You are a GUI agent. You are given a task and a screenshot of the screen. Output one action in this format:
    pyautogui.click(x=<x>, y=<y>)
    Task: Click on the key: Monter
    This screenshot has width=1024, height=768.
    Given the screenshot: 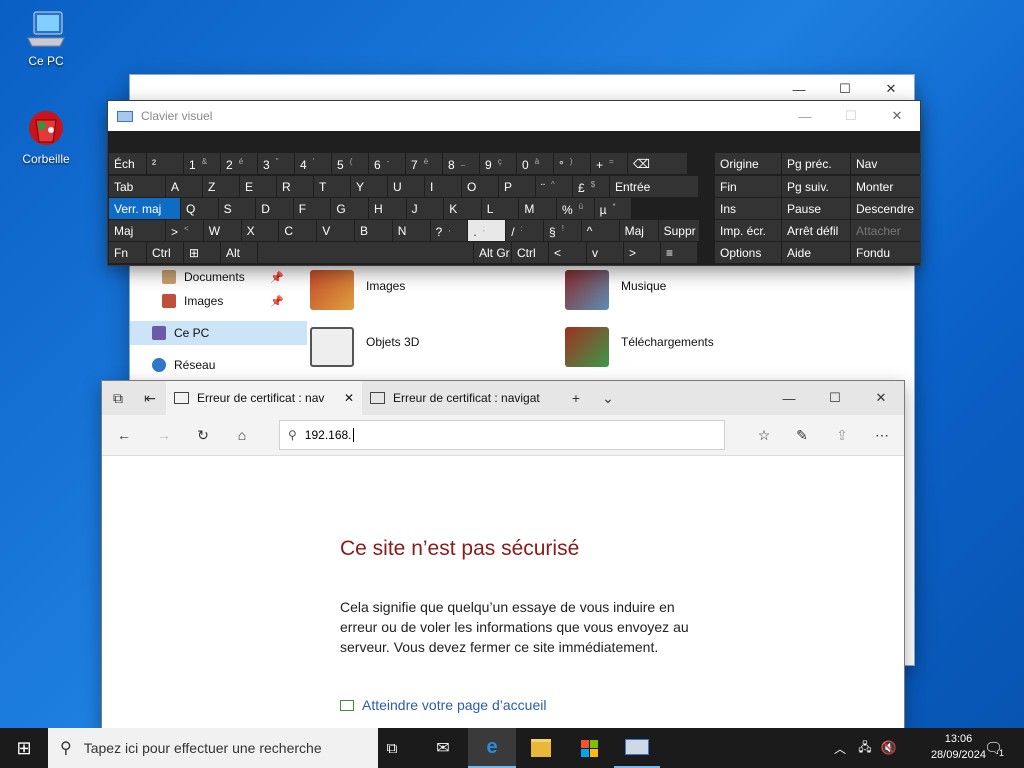 What is the action you would take?
    pyautogui.click(x=886, y=186)
    